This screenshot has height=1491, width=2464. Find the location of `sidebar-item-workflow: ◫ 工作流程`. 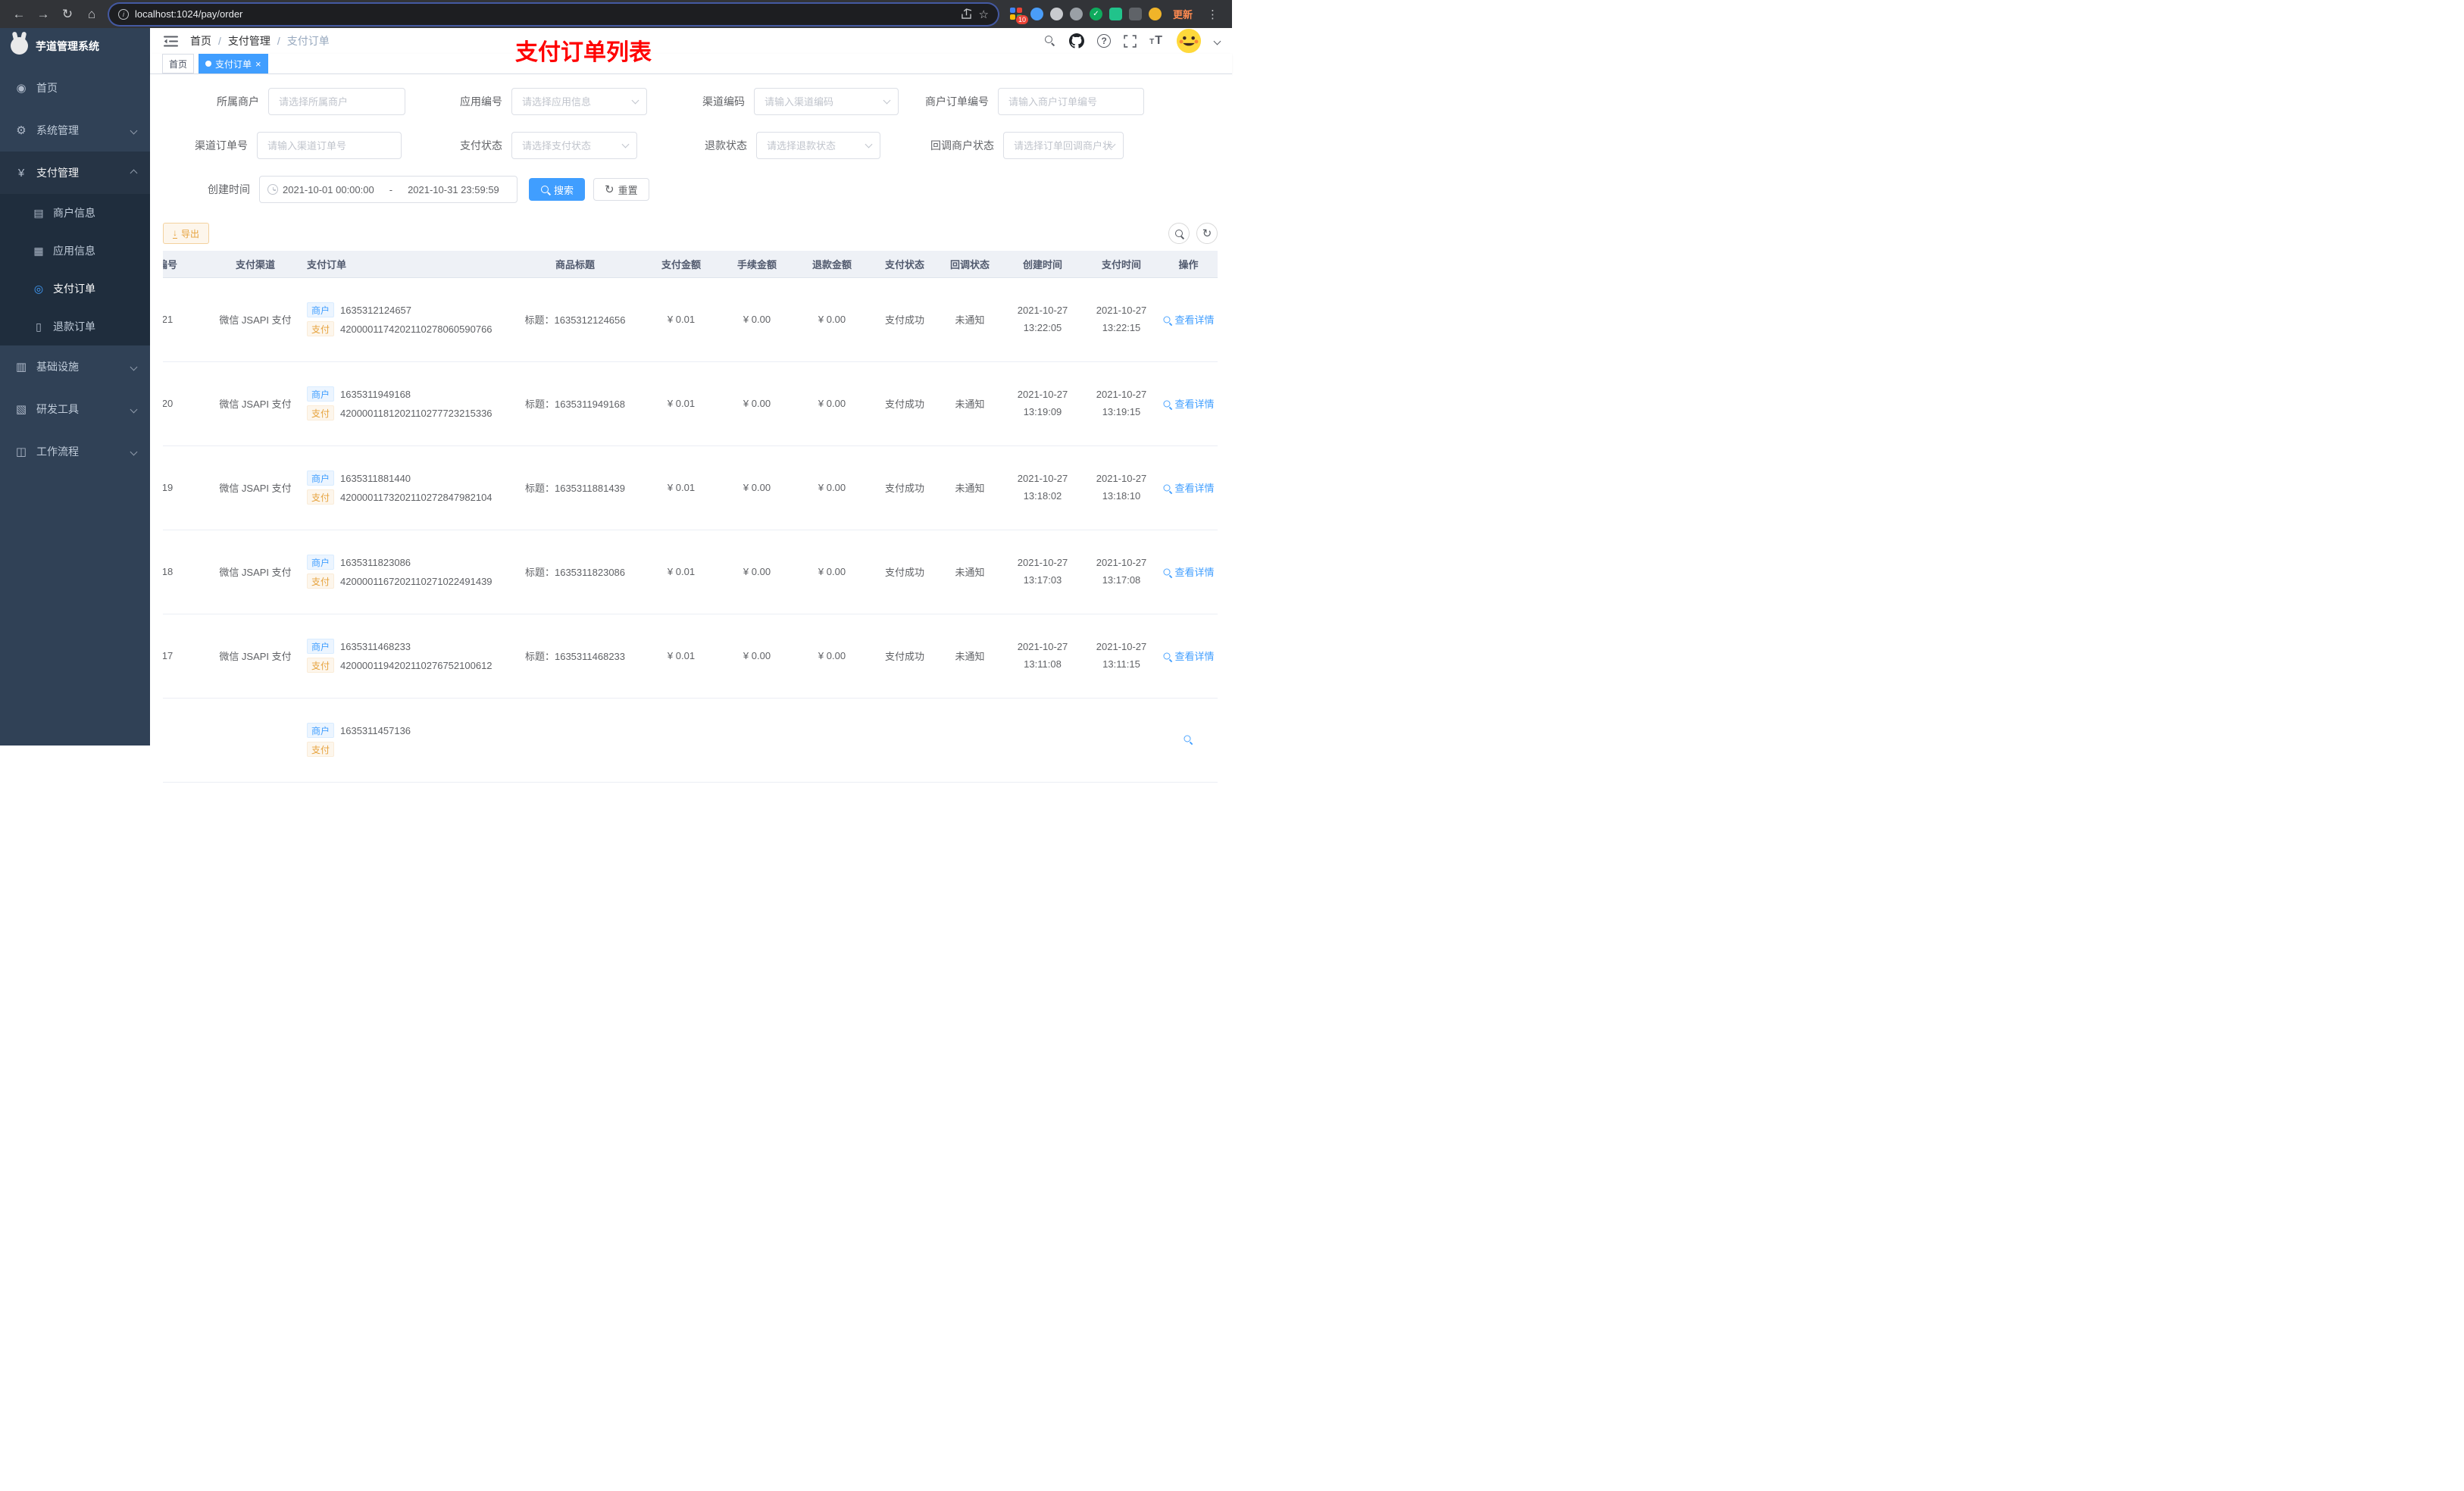

sidebar-item-workflow: ◫ 工作流程 is located at coordinates (75, 451).